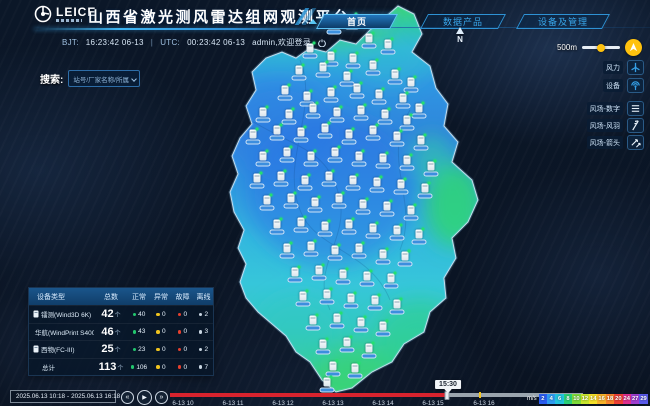  Describe the element at coordinates (104, 78) in the screenshot. I see `search-input: 站号/厂家名称/所属市县` at that location.